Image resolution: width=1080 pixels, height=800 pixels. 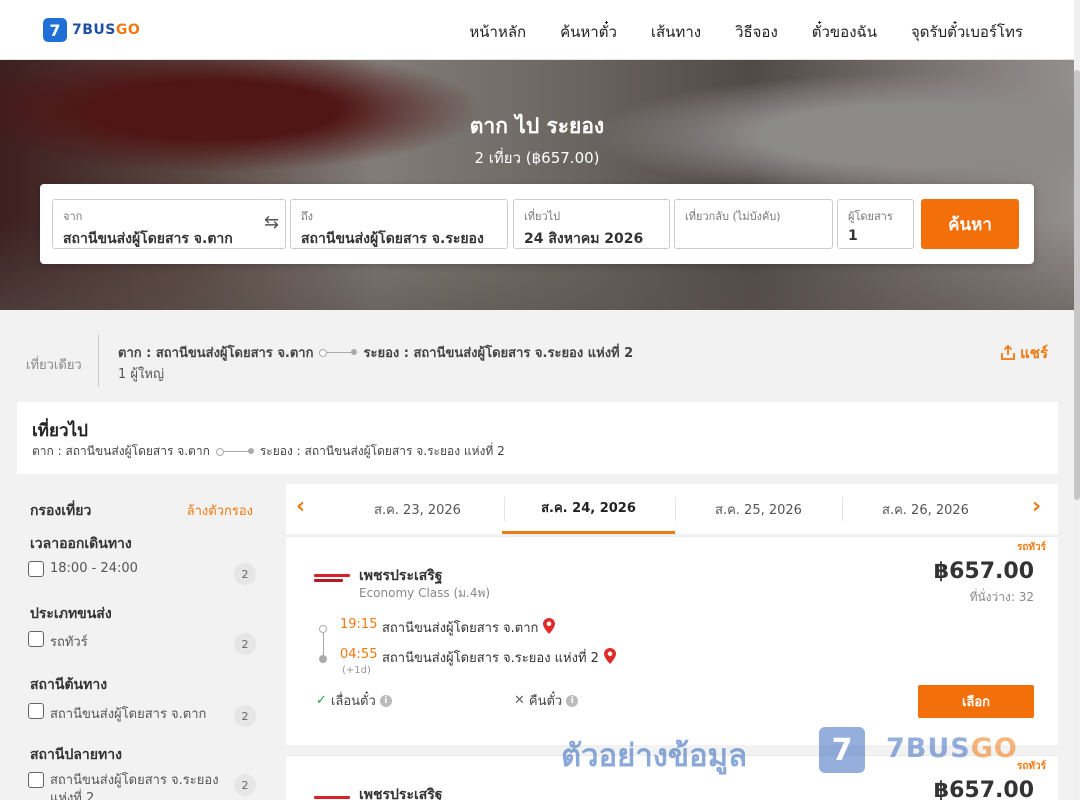 What do you see at coordinates (844, 32) in the screenshot?
I see `nav-my-tickets: ตั๋วของฉัน` at bounding box center [844, 32].